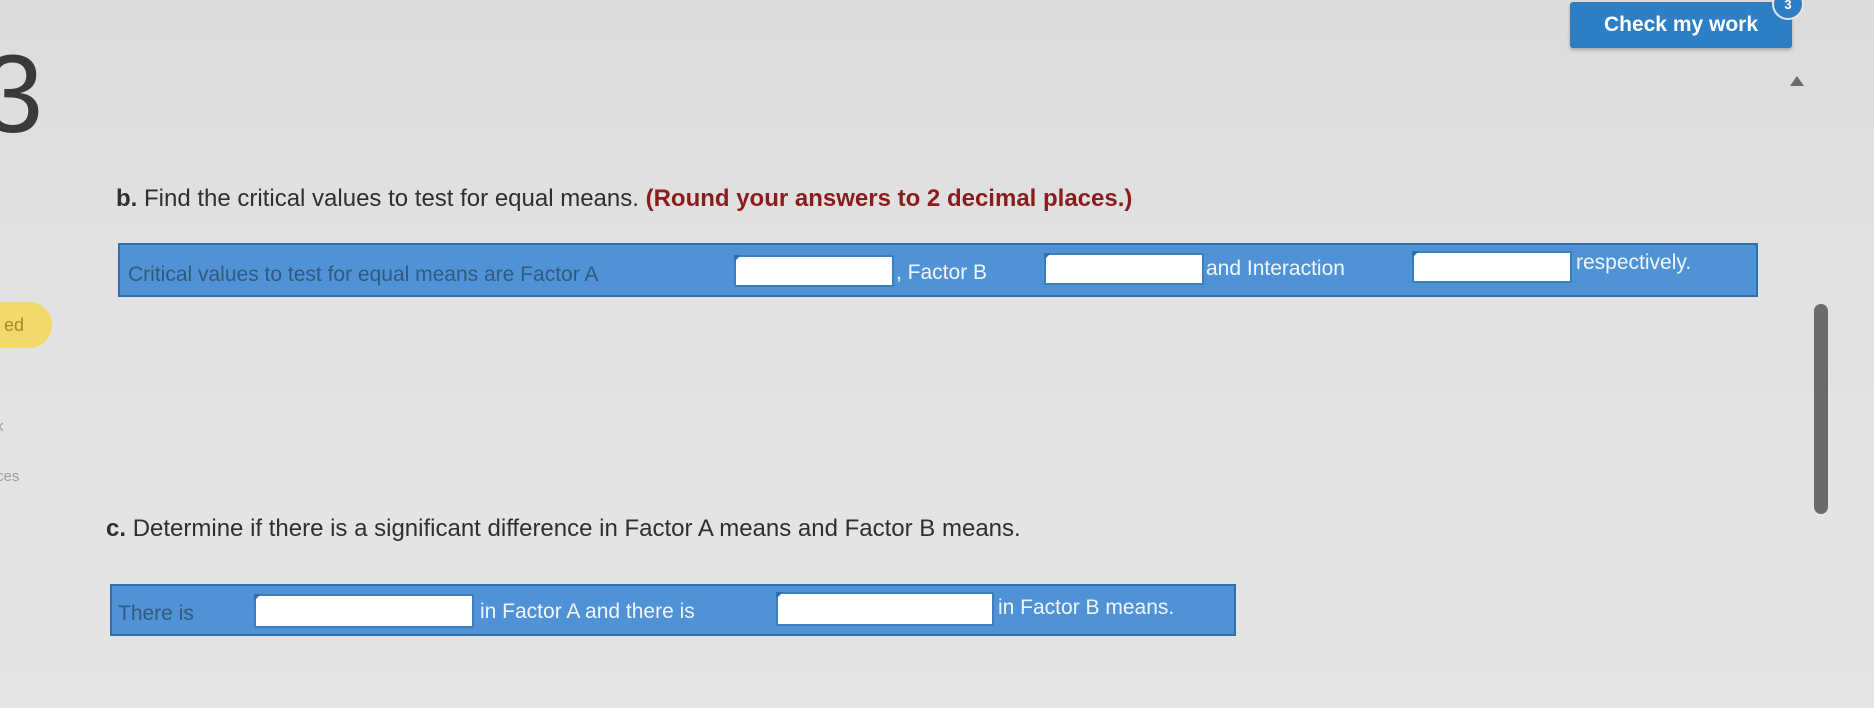 Image resolution: width=1874 pixels, height=708 pixels. What do you see at coordinates (156, 613) in the screenshot?
I see `part-c-label-there-is: There is` at bounding box center [156, 613].